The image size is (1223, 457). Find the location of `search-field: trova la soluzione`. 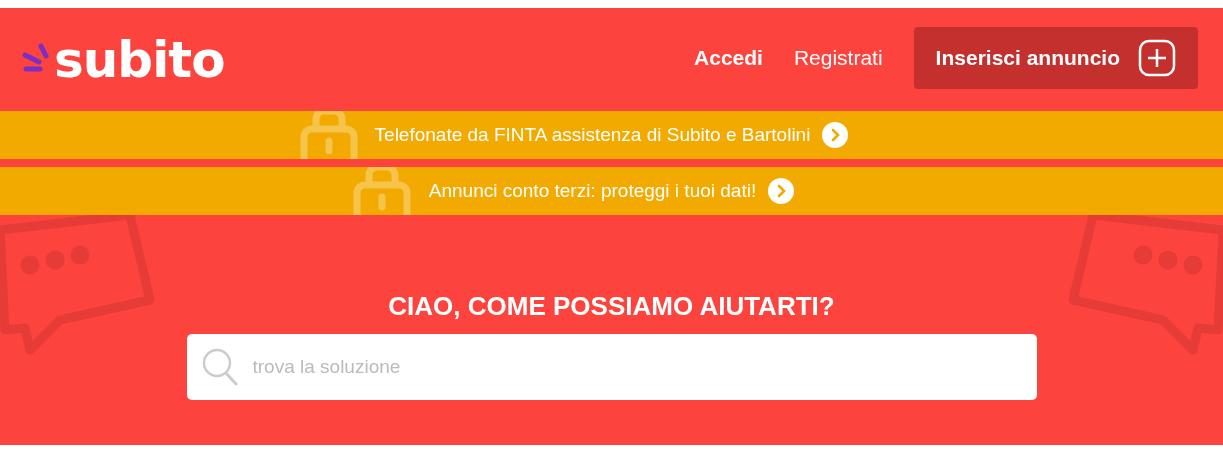

search-field: trova la soluzione is located at coordinates (611, 367).